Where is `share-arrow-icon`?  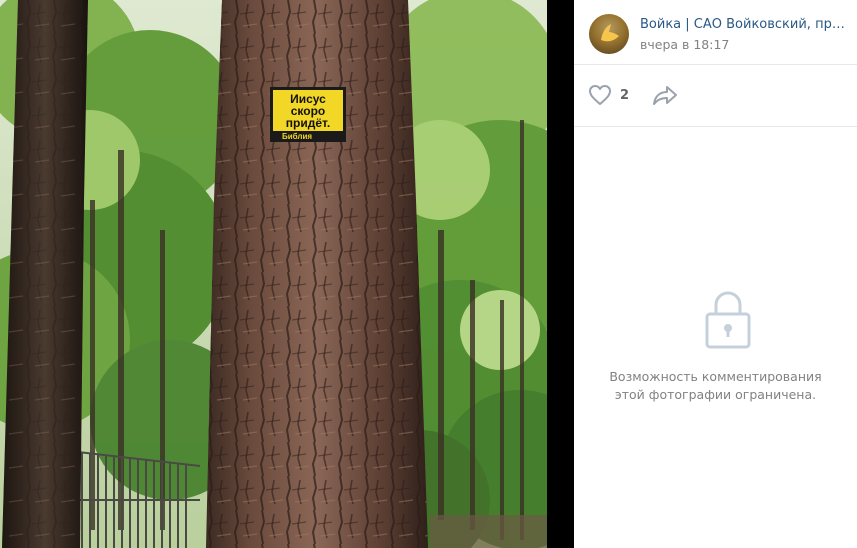 share-arrow-icon is located at coordinates (665, 95).